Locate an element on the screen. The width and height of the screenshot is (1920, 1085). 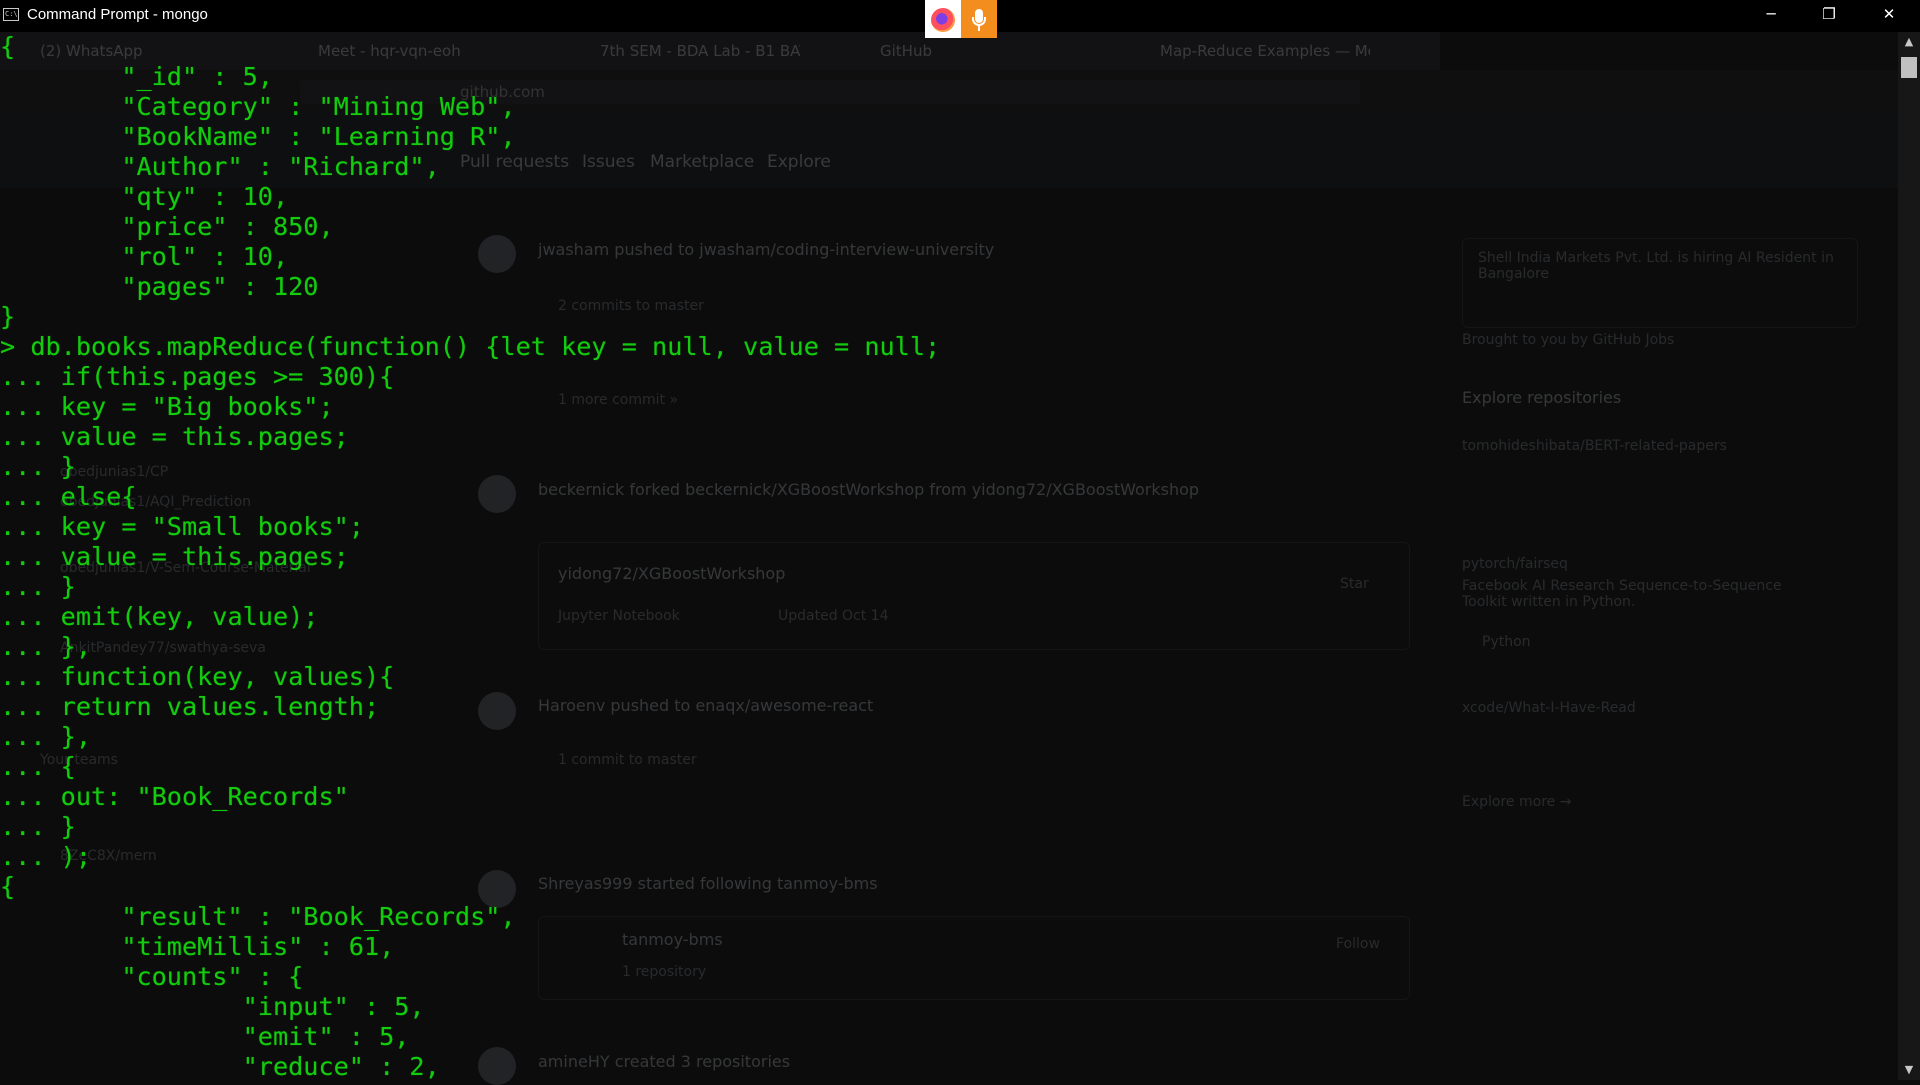
terminal-line: "counts" : { is located at coordinates (152, 976).